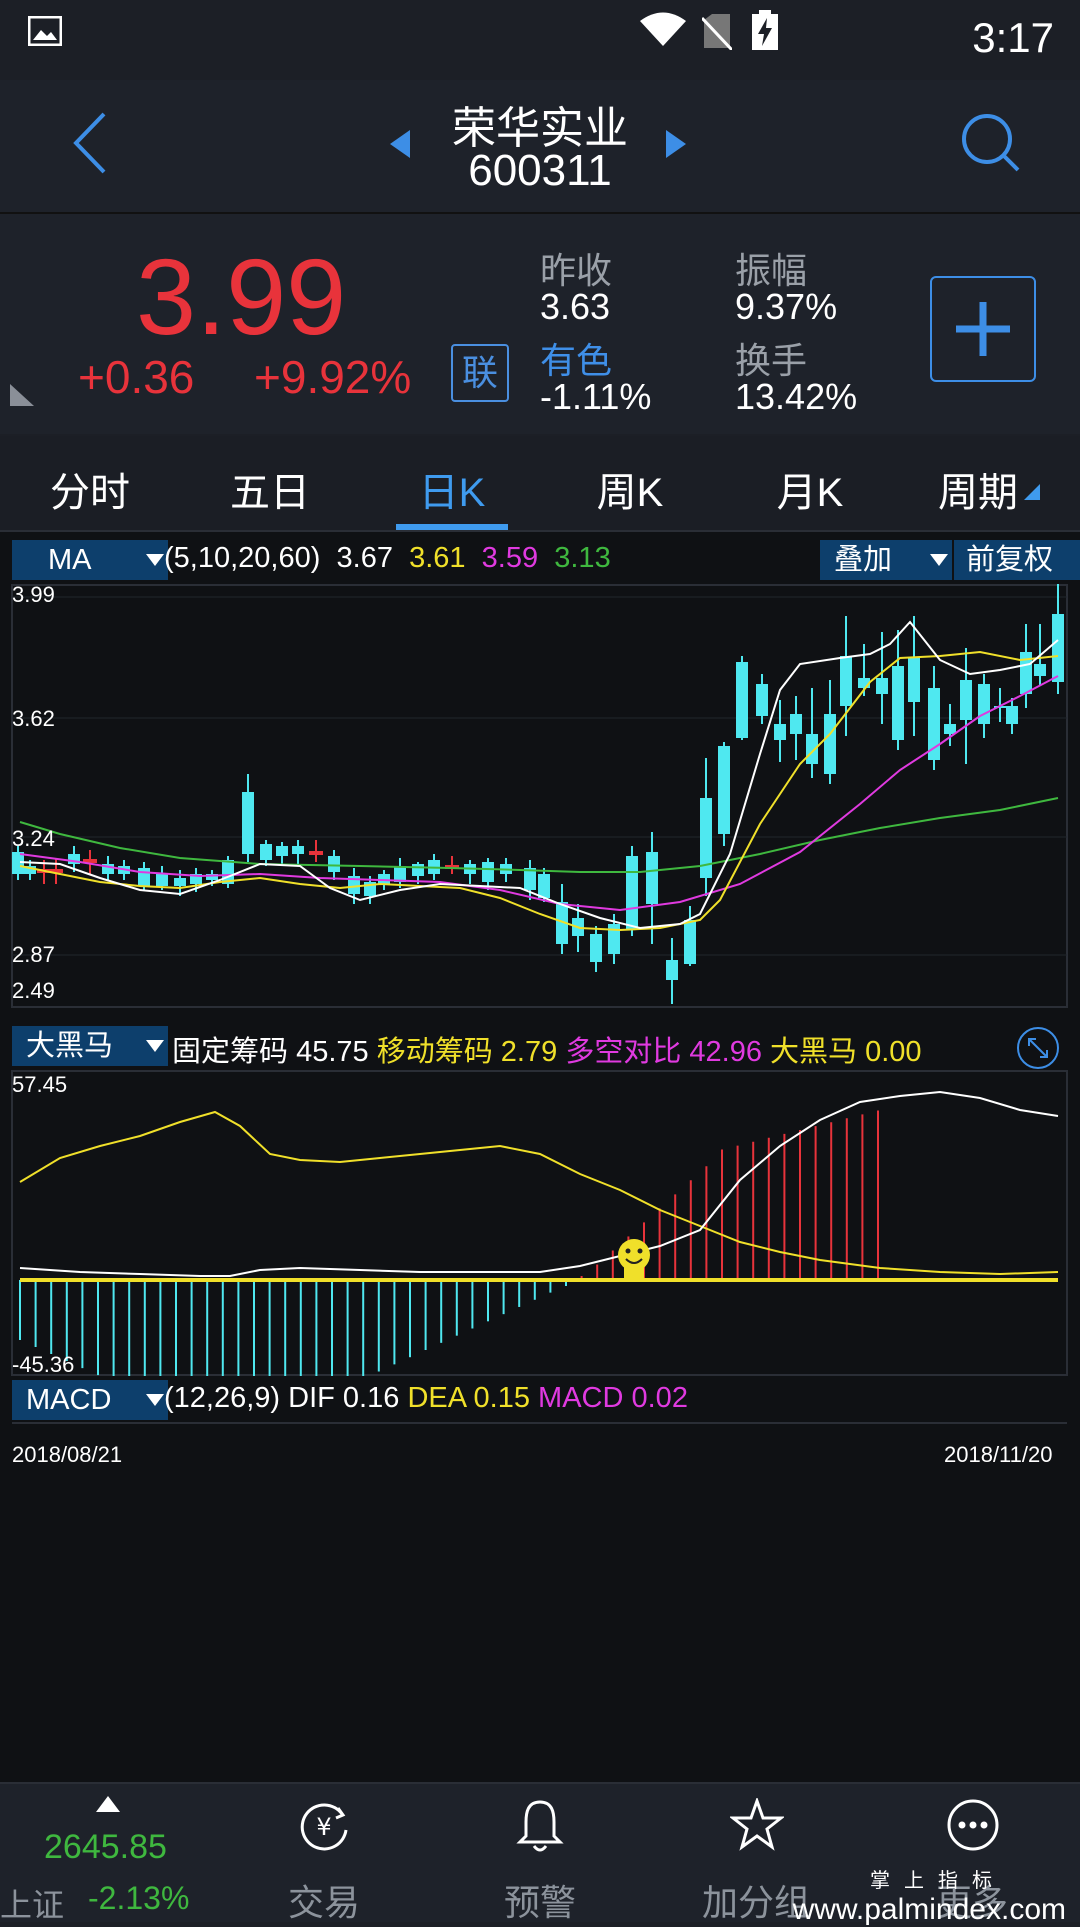 This screenshot has width=1080, height=1927. I want to click on y-tick-label: 3.24, so click(33, 838).